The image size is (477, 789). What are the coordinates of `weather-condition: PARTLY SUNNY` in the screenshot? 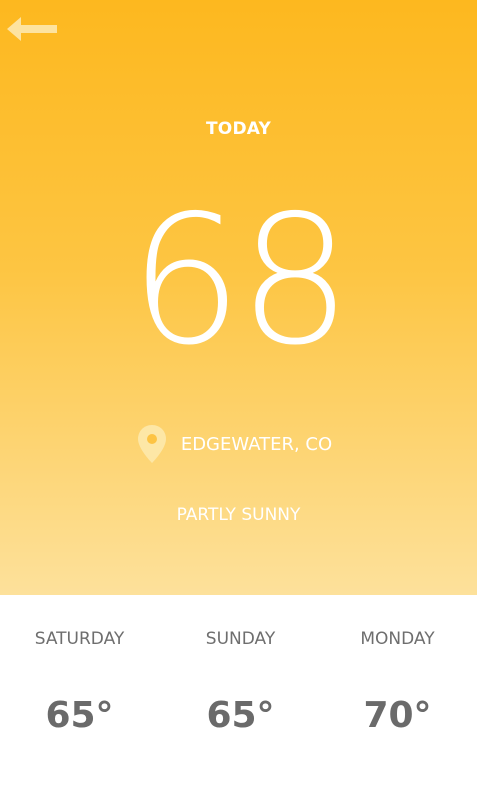 It's located at (238, 515).